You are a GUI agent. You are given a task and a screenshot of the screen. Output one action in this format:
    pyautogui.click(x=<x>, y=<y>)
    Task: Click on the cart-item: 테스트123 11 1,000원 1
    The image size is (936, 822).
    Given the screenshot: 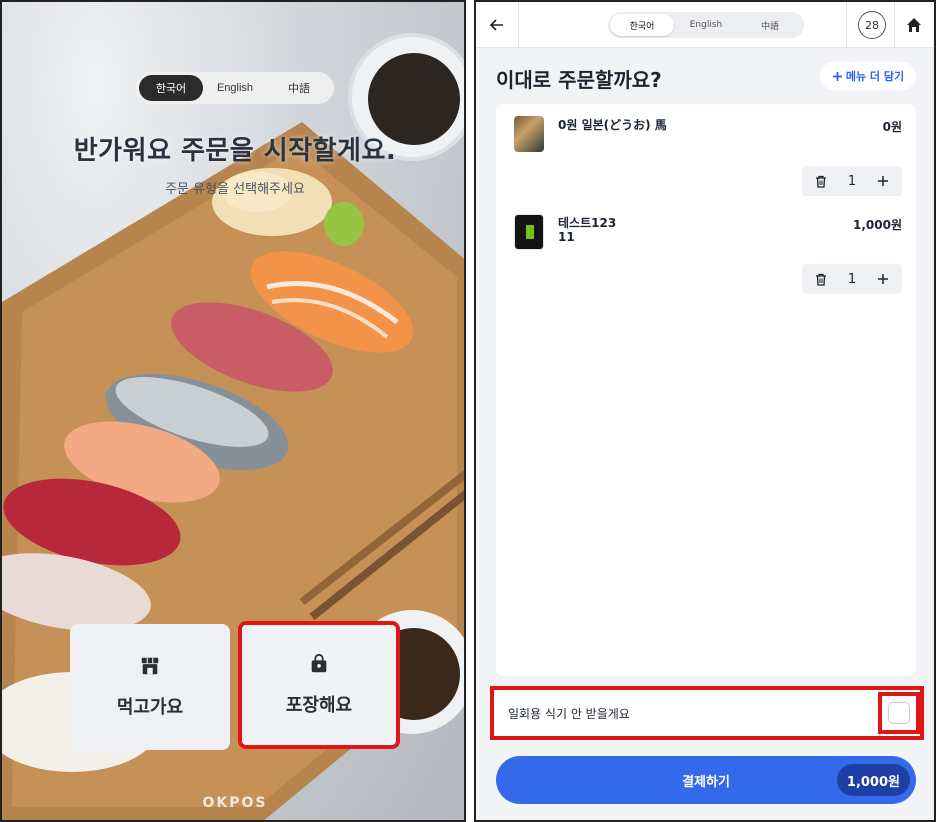 What is the action you would take?
    pyautogui.click(x=706, y=251)
    